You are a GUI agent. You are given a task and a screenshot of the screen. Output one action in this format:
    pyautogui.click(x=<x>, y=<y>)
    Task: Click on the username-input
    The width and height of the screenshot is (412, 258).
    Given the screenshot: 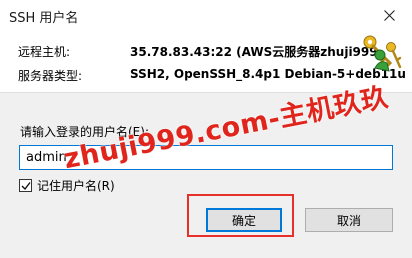 What is the action you would take?
    pyautogui.click(x=206, y=157)
    